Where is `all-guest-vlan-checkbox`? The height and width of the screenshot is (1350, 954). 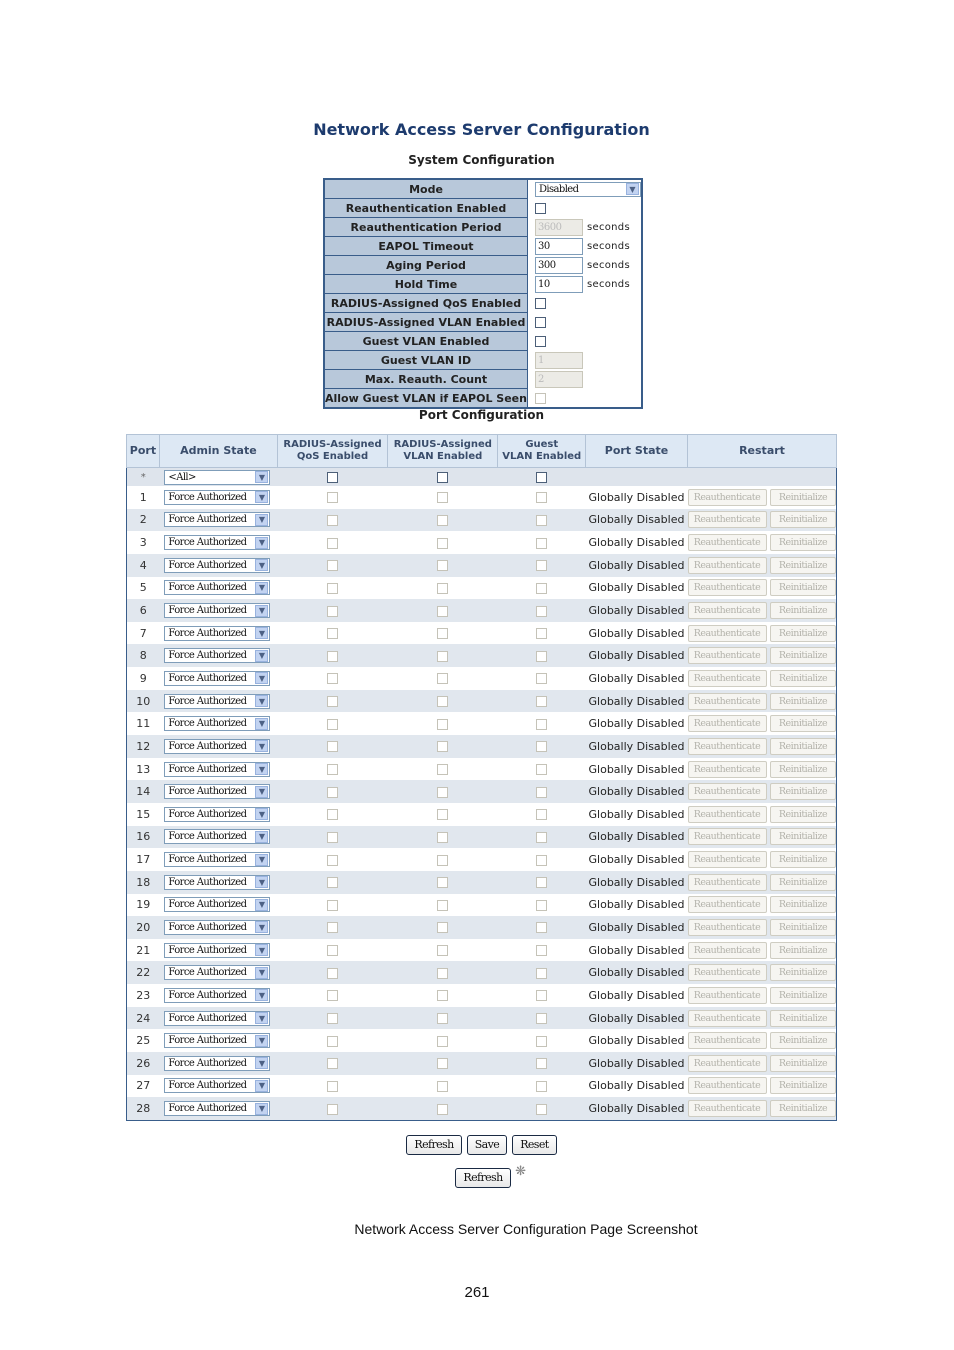 all-guest-vlan-checkbox is located at coordinates (542, 477).